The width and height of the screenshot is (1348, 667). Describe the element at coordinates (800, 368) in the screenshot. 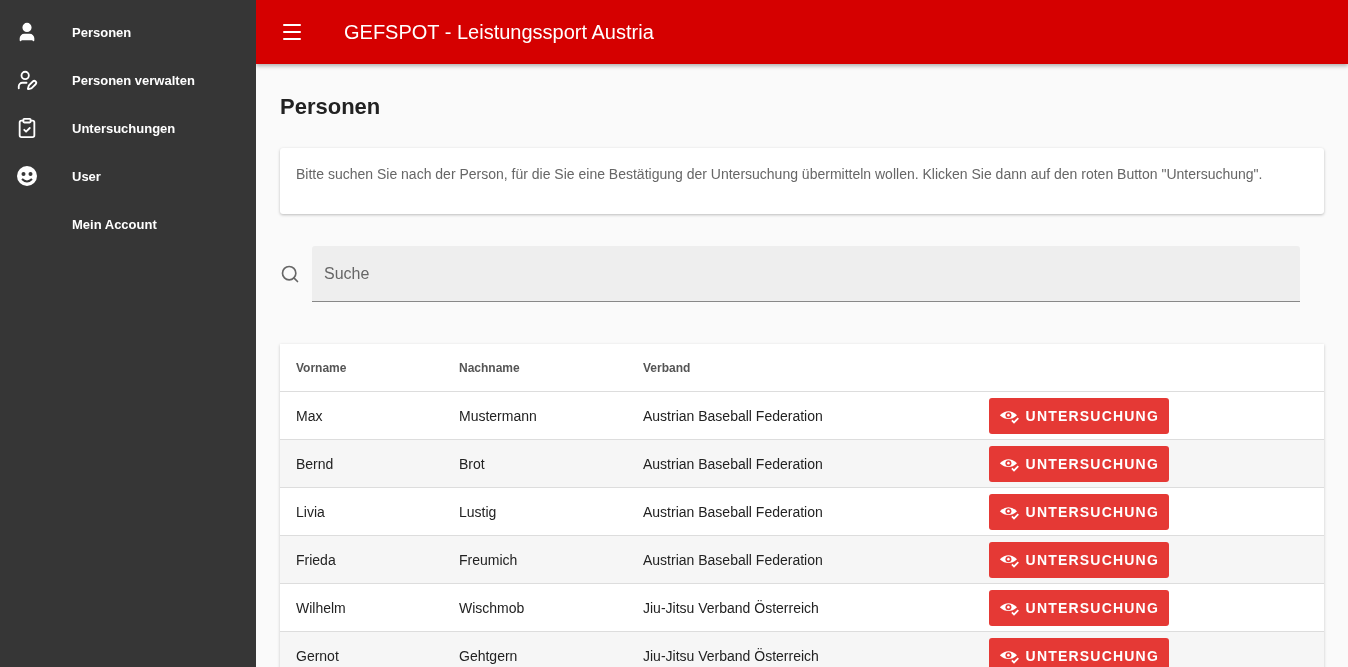

I see `column-header: Verband` at that location.